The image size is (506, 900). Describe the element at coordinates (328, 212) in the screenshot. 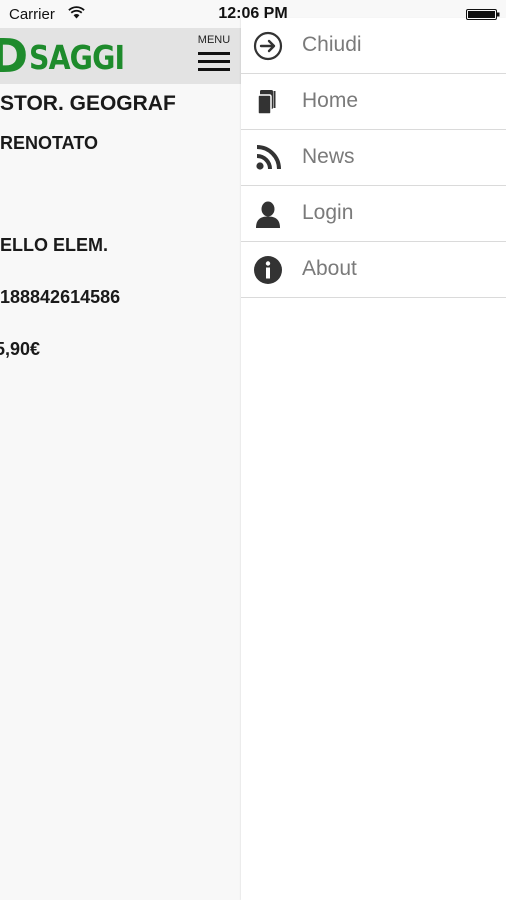

I see `menu-item-label: Login` at that location.